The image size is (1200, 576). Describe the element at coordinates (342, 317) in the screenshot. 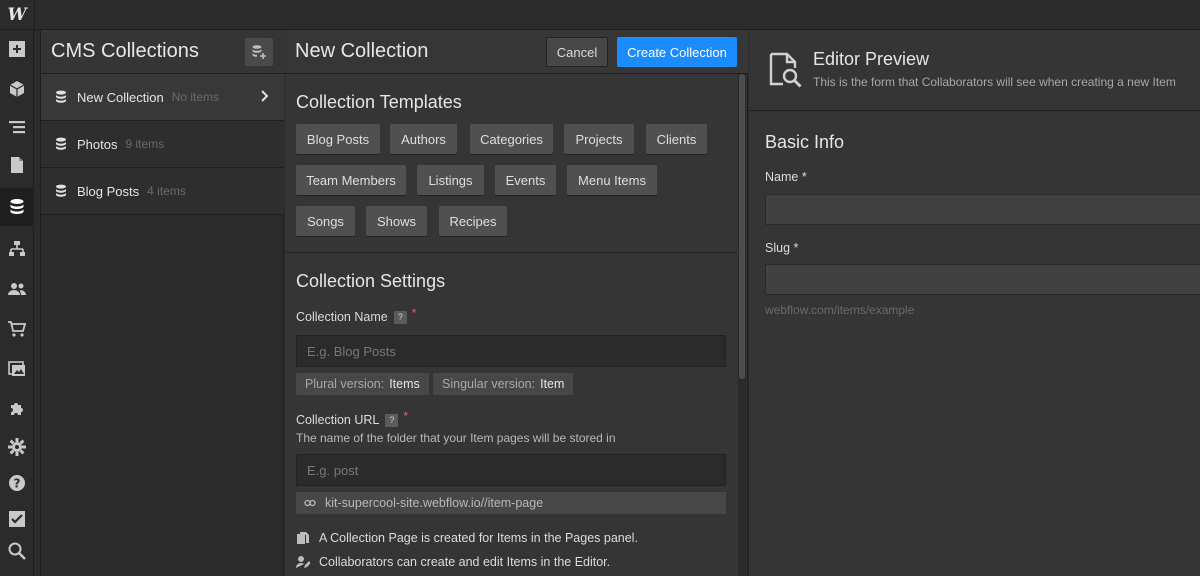

I see `collection-name-label-text: Collection Name` at that location.